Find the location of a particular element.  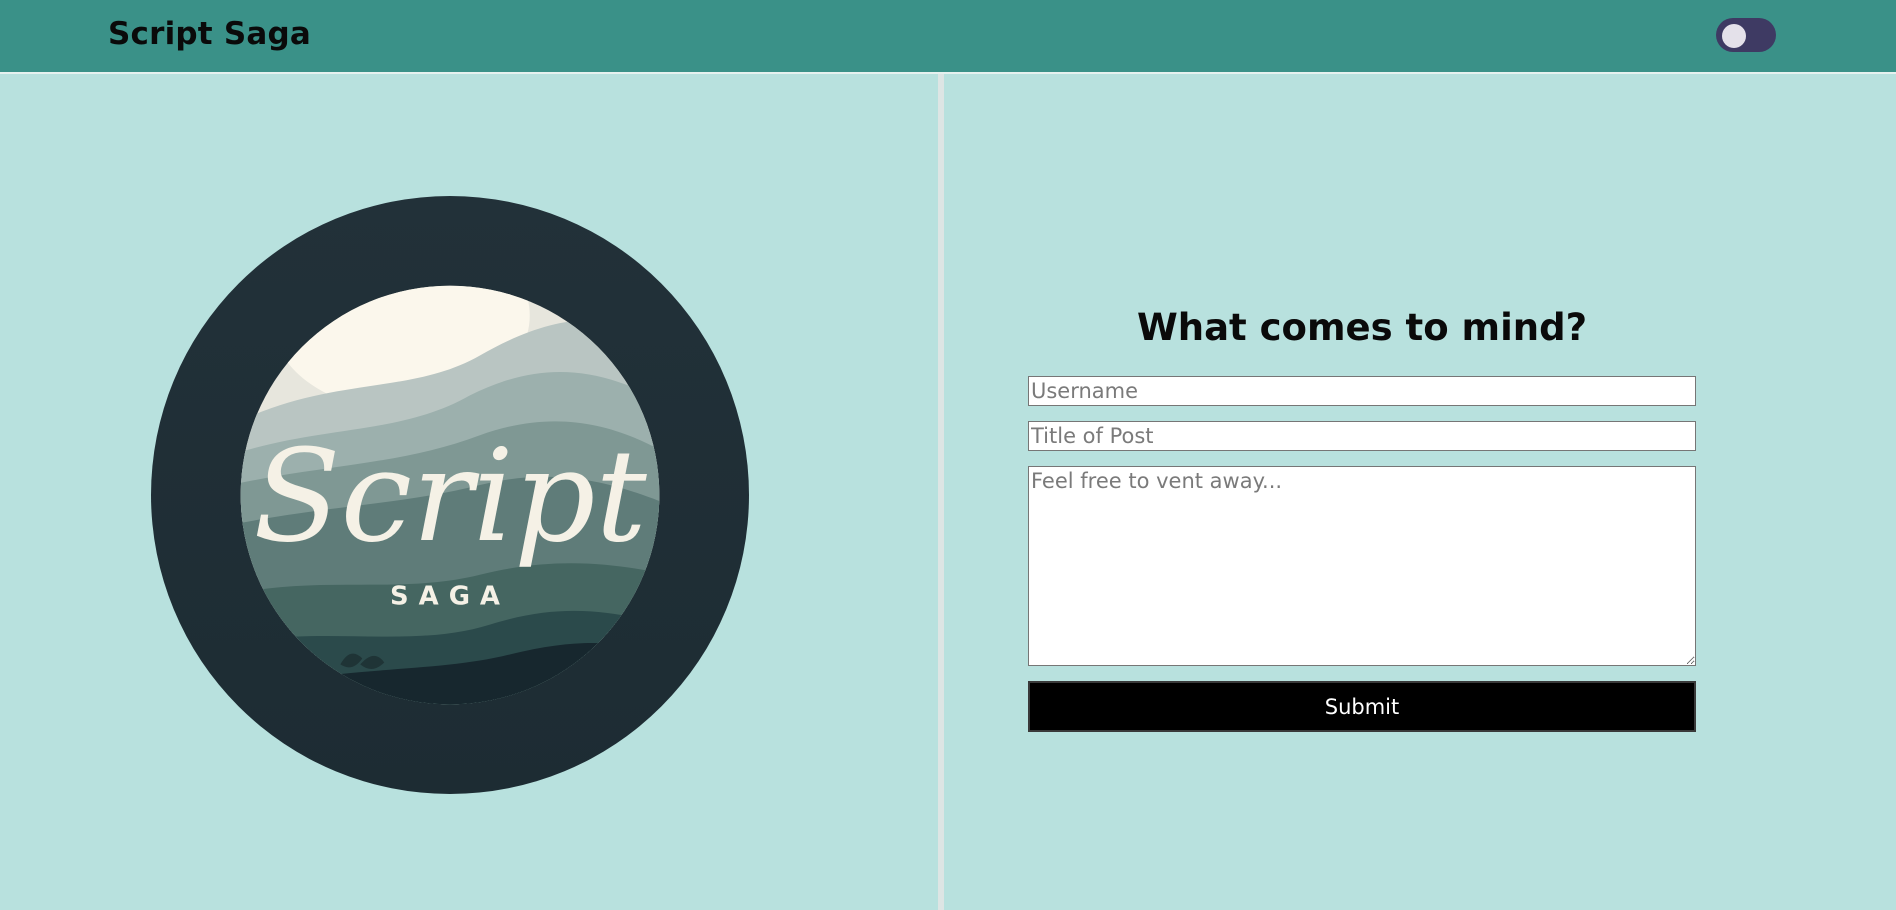

theme-toggle-switch is located at coordinates (1746, 35).